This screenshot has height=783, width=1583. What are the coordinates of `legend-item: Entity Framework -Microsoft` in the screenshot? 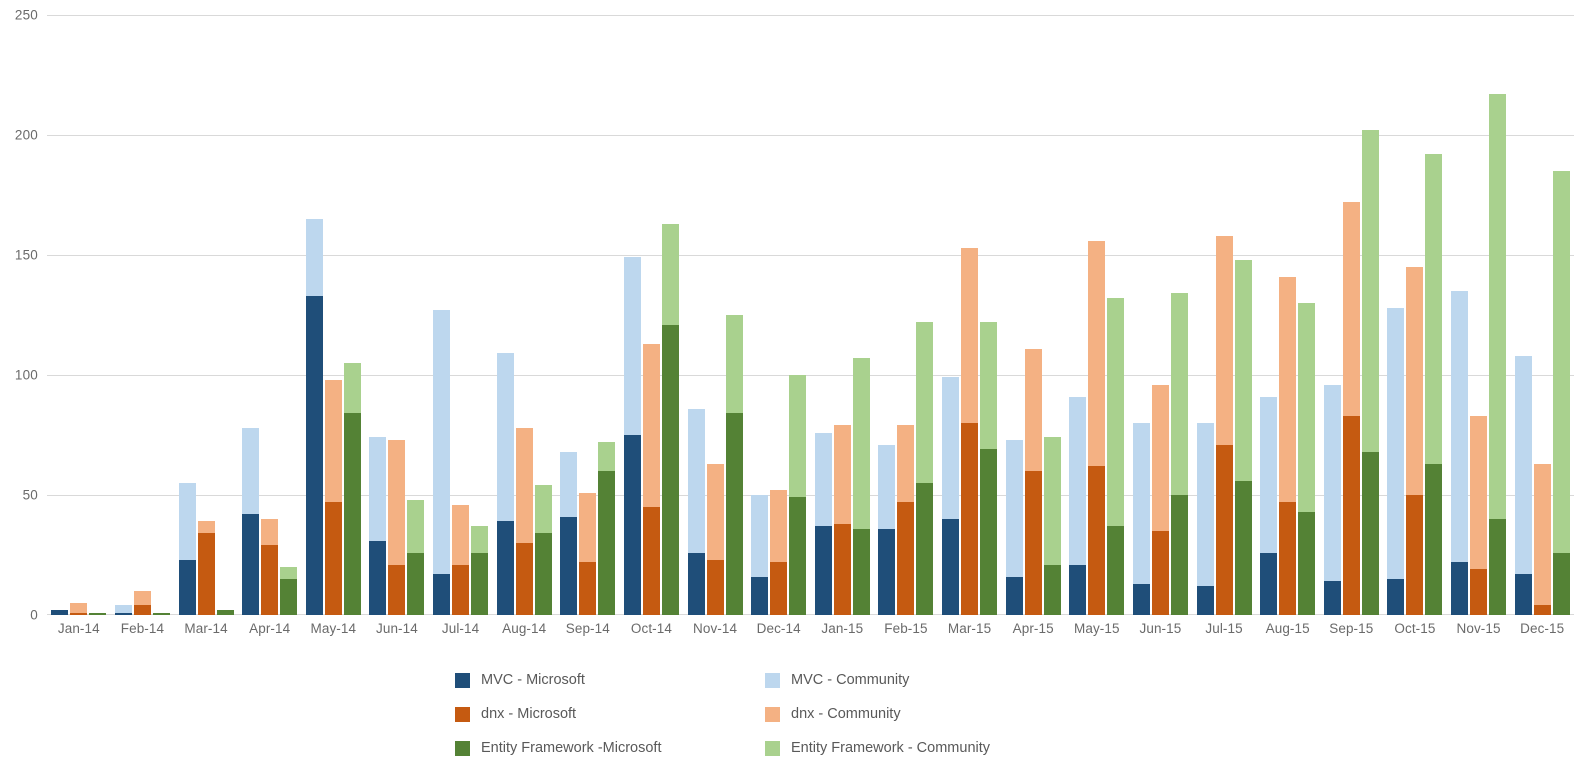 It's located at (610, 748).